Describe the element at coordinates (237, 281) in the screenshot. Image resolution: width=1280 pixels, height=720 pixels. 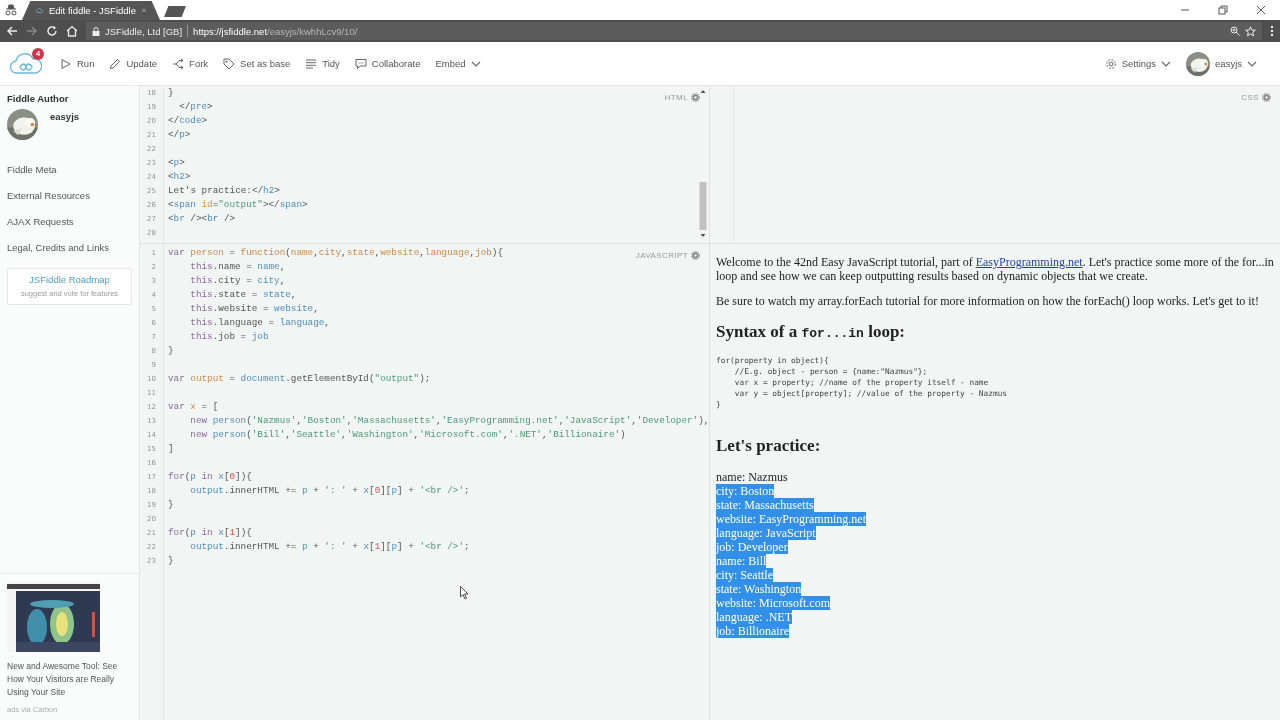
I see `code-line: this.city = city,` at that location.